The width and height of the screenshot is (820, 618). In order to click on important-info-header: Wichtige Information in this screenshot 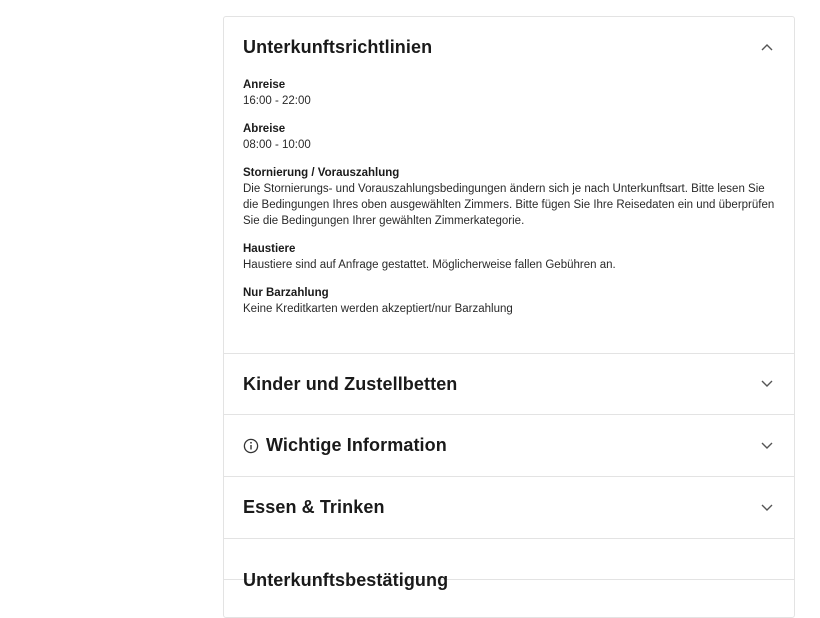, I will do `click(509, 445)`.